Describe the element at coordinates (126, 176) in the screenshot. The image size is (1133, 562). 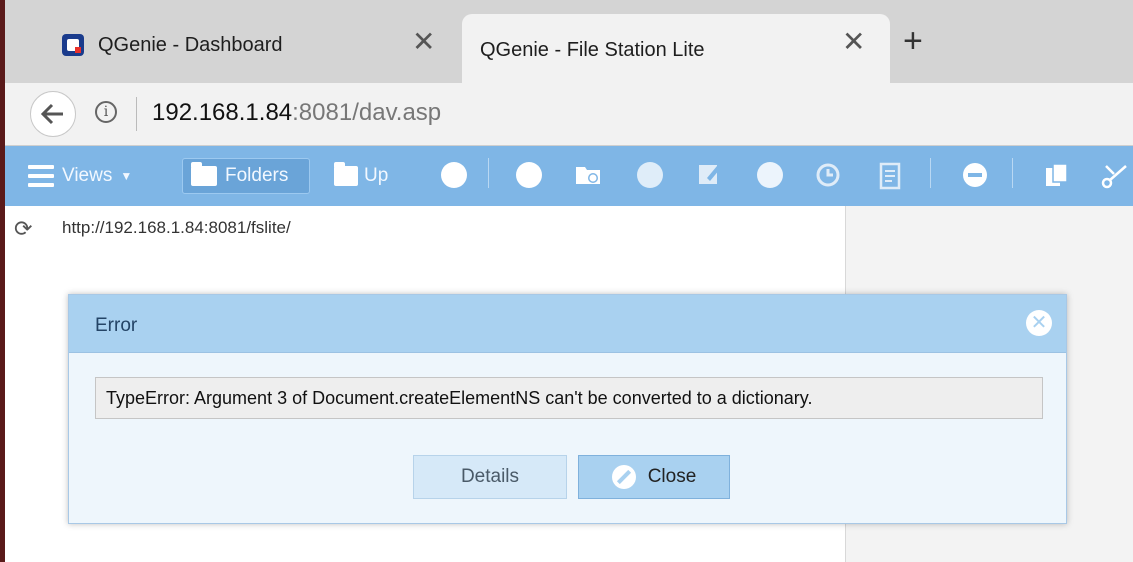
I see `caret-down-icon: ▼` at that location.